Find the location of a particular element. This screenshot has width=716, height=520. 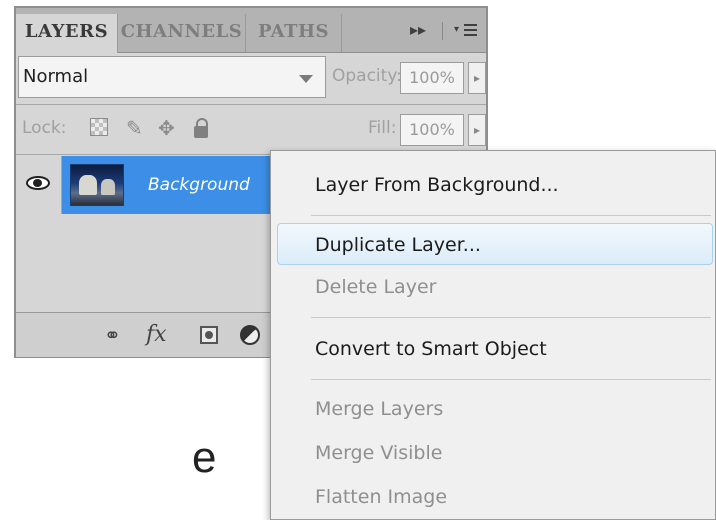

link-icon: ⚭ is located at coordinates (112, 335).